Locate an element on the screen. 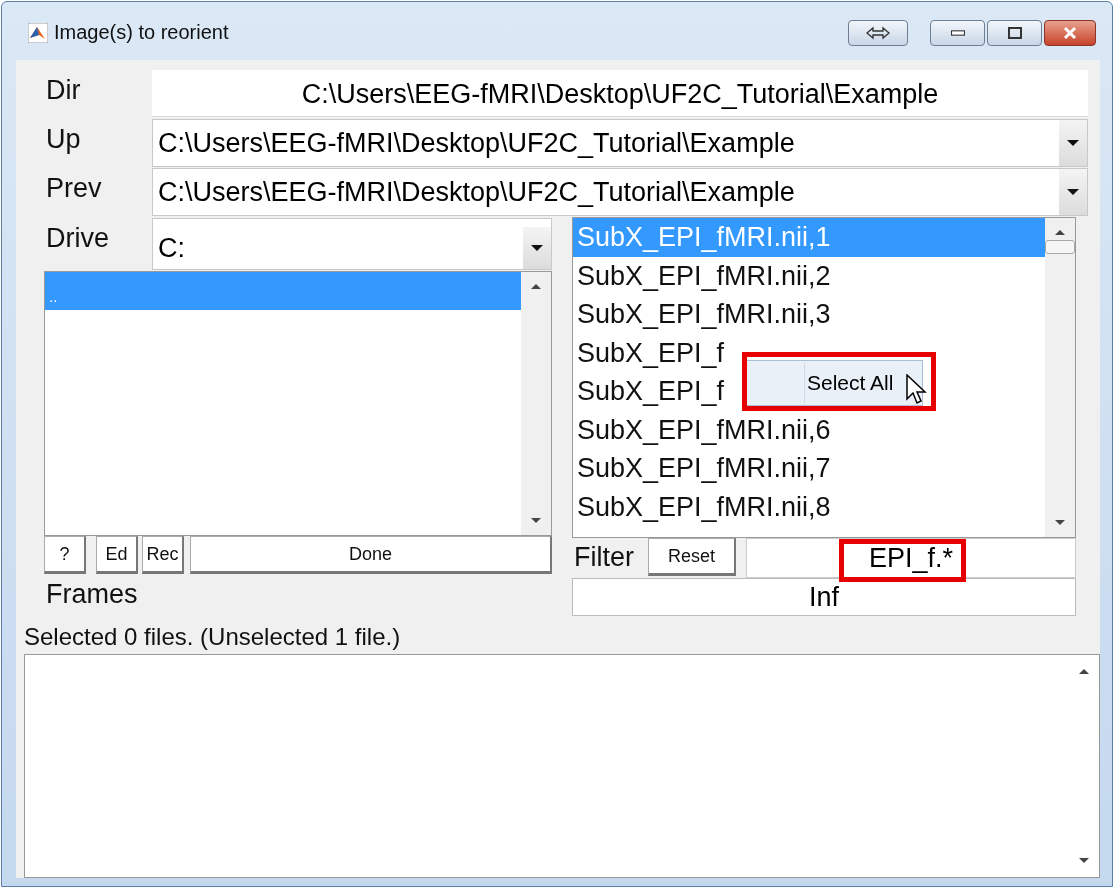 The height and width of the screenshot is (888, 1115). drive-dropdown: C: is located at coordinates (352, 244).